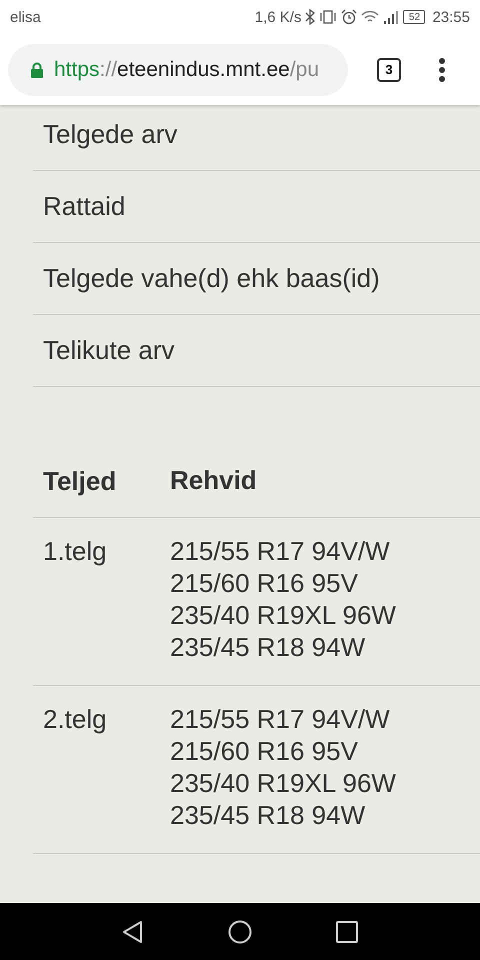 Image resolution: width=480 pixels, height=960 pixels. I want to click on field-label: Telgede vahe(d) ehk baas(id), so click(211, 278).